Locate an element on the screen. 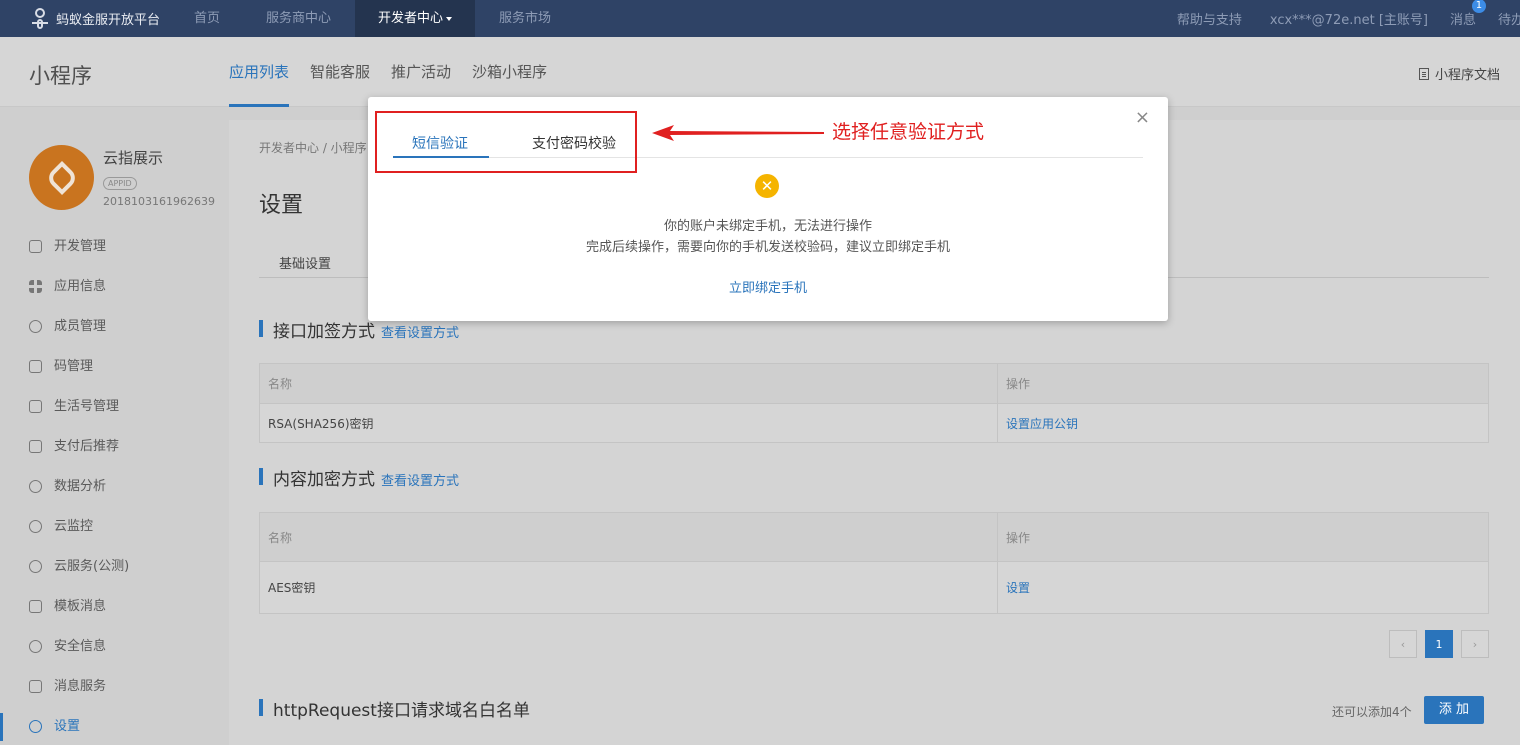  annotation-arrow is located at coordinates (738, 133).